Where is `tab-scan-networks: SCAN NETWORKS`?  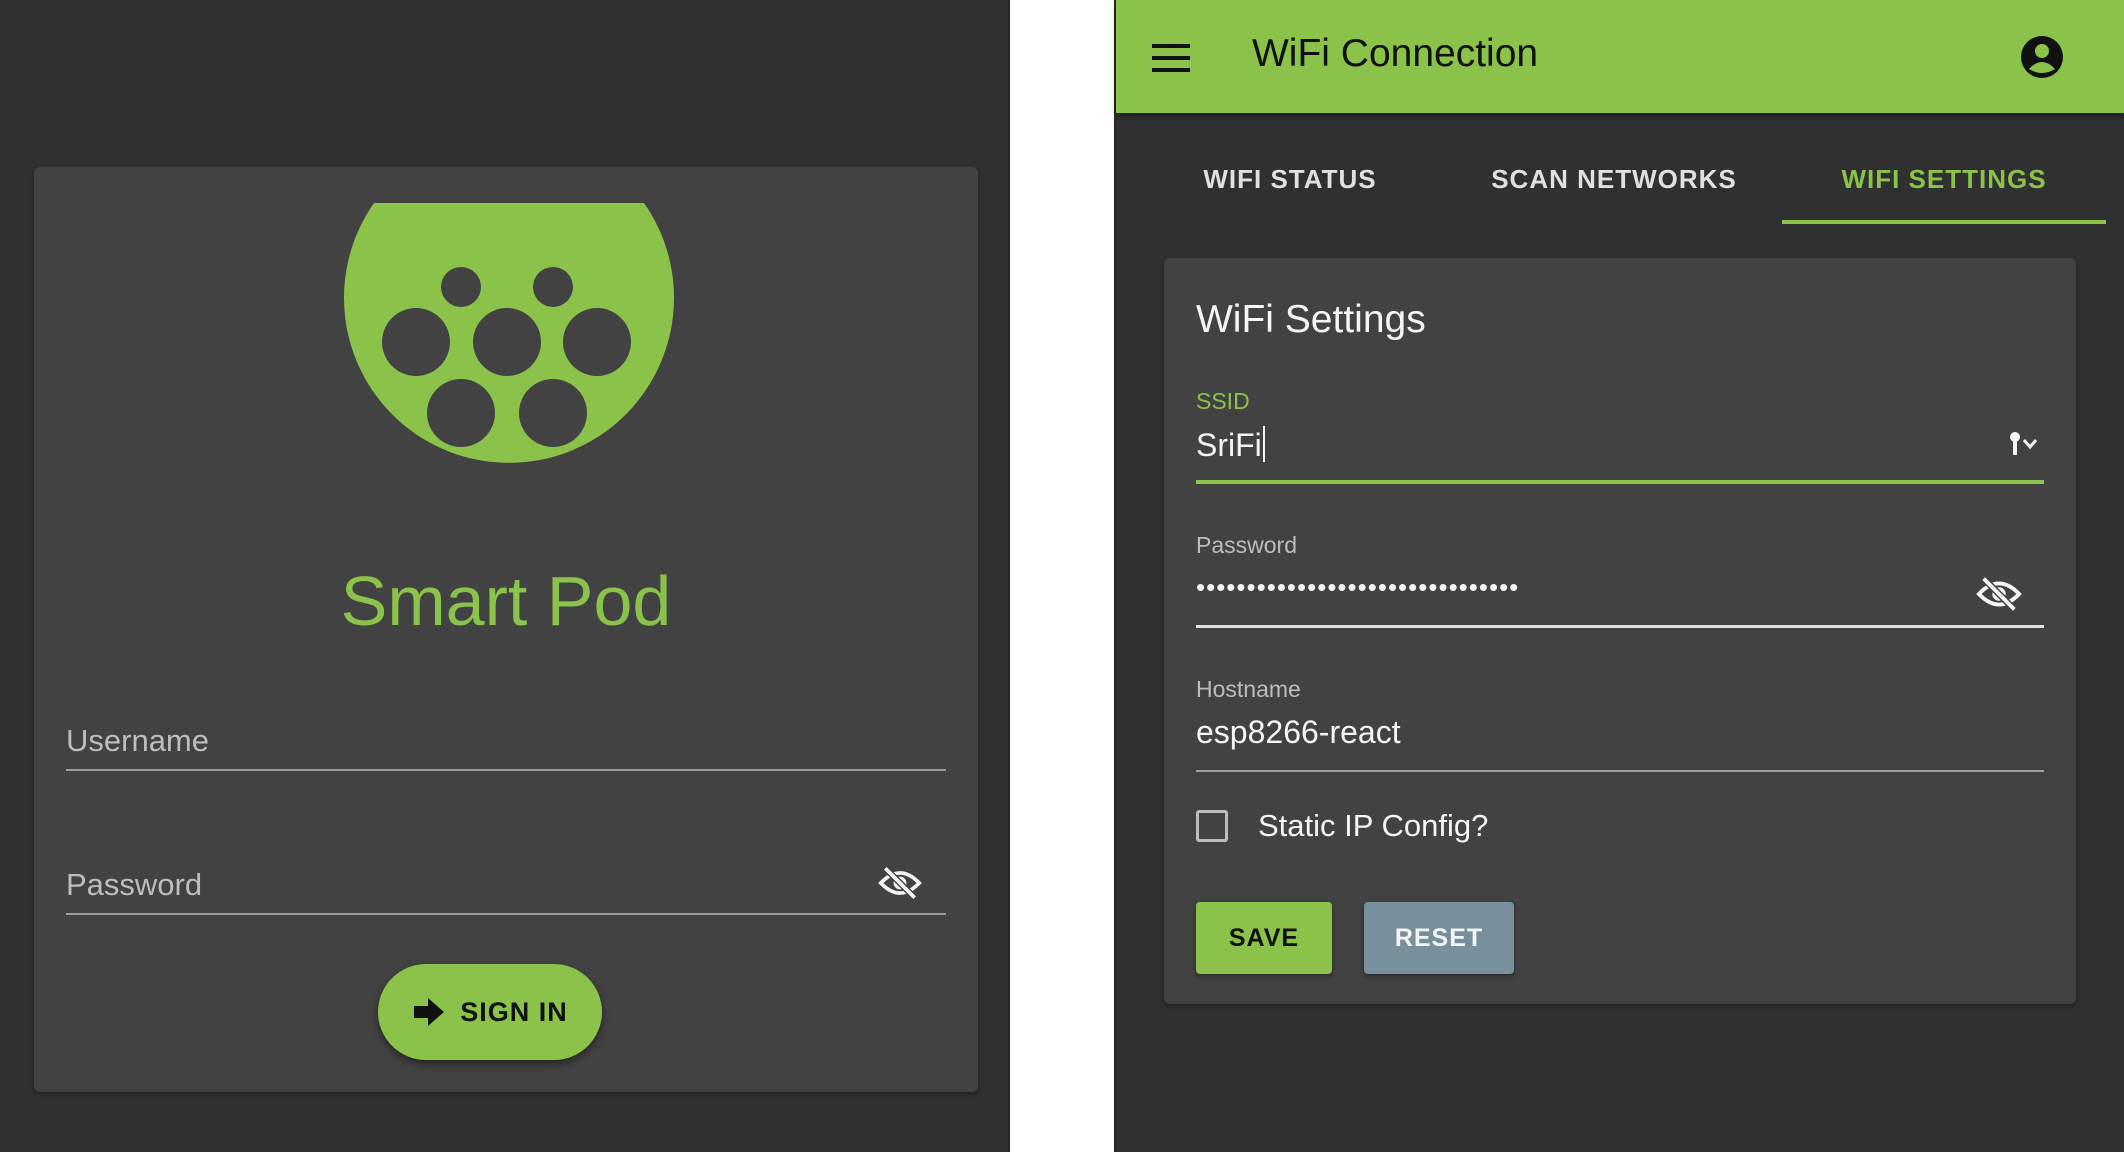 tab-scan-networks: SCAN NETWORKS is located at coordinates (1614, 181).